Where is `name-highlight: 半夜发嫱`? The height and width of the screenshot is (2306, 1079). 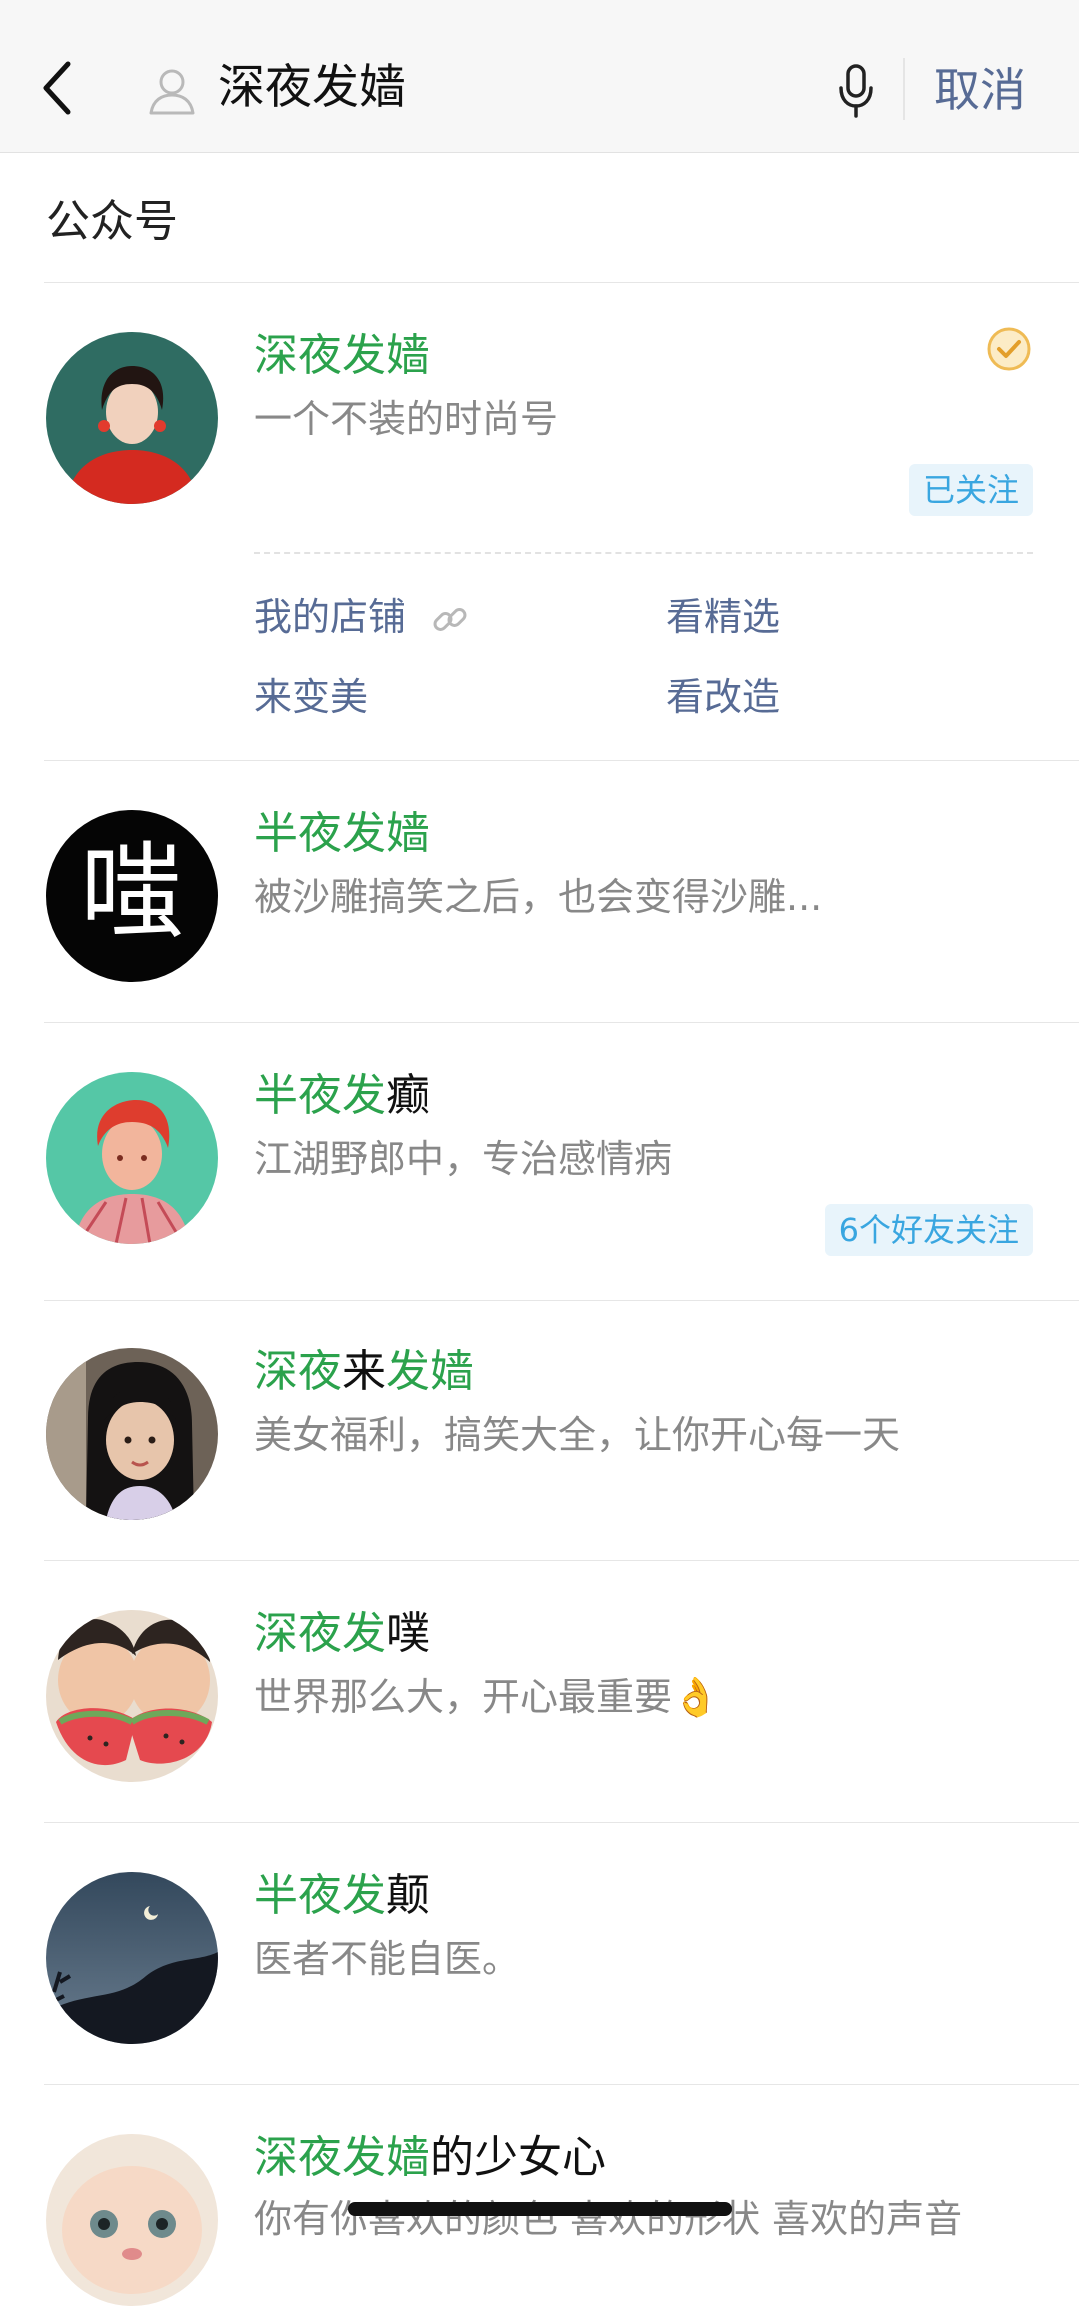
name-highlight: 半夜发嫱 is located at coordinates (342, 833).